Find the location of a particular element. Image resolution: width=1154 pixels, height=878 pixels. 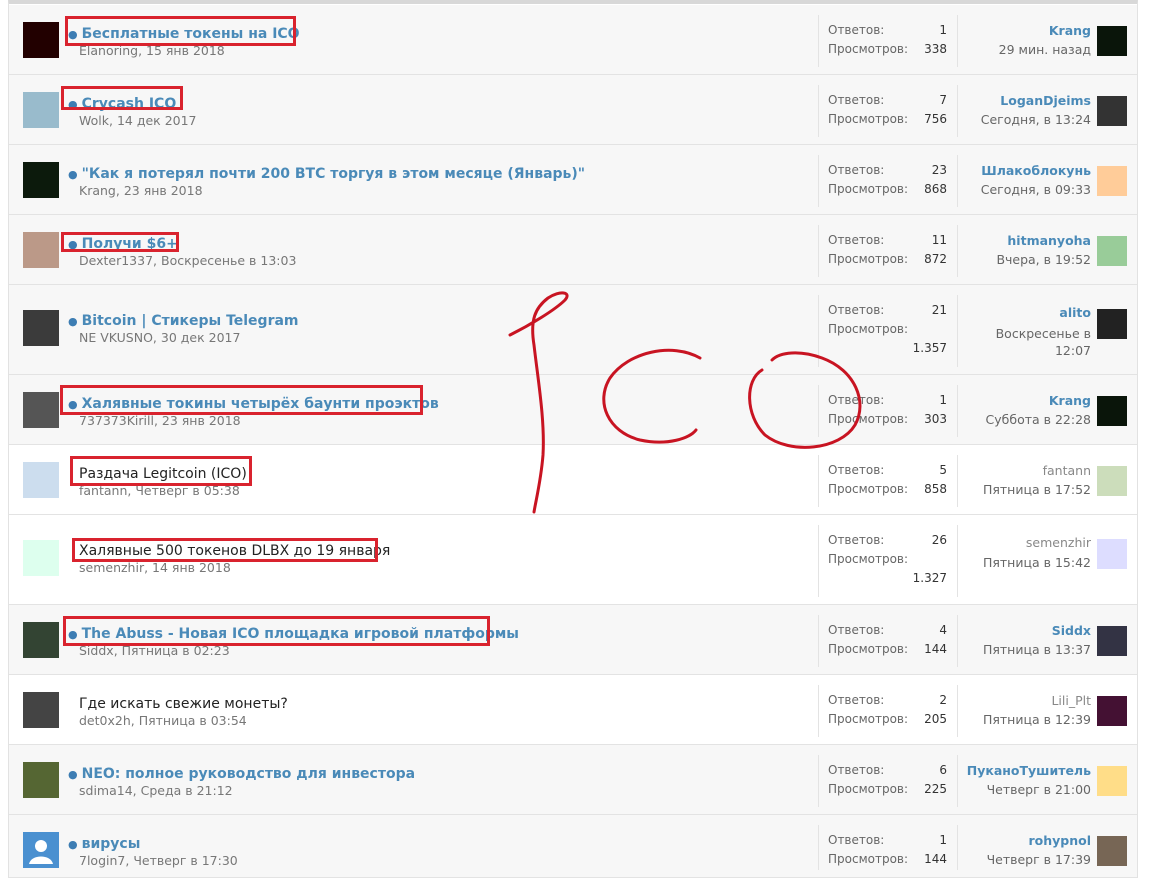

last-post: hitmanyoha Вчера, в 19:52 is located at coordinates (1047, 250).